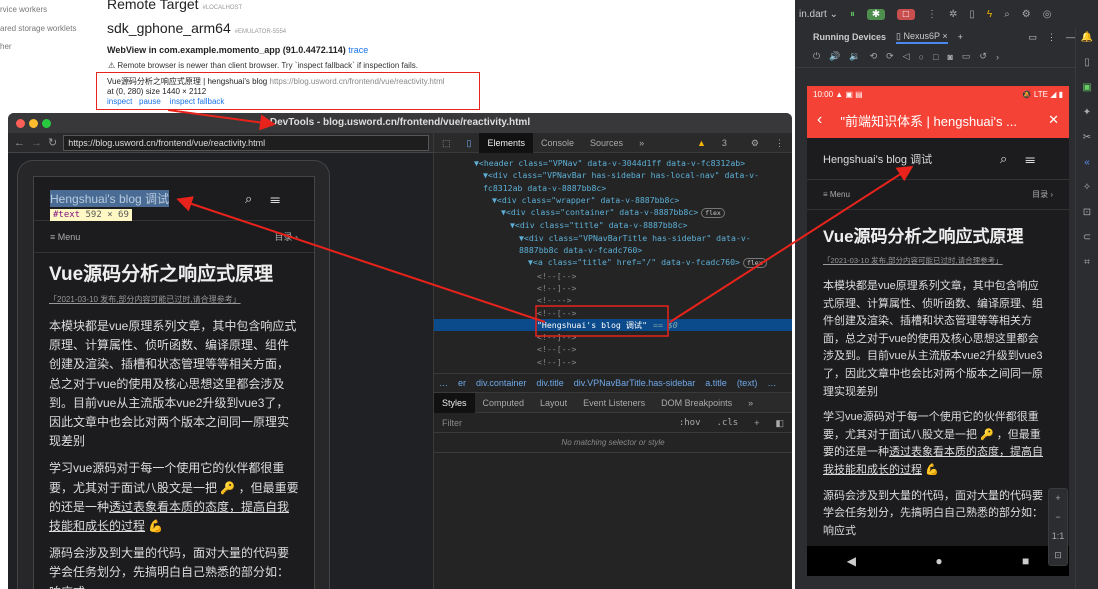  Describe the element at coordinates (613, 250) in the screenshot. I see `dom-node: 8887bb8c data-v-fcadc760>` at that location.